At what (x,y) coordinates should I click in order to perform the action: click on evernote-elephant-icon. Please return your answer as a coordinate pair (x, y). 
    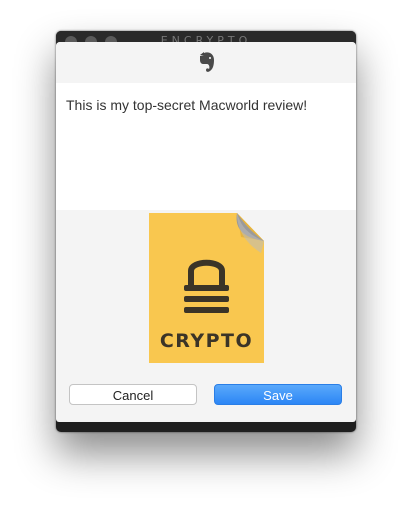
    Looking at the image, I should click on (207, 62).